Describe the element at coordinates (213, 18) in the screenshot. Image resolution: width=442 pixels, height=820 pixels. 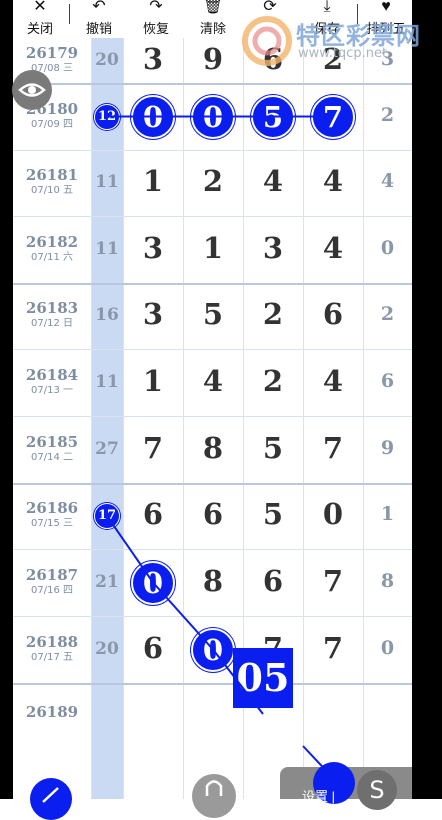
I see `clear-button: 🗑 清除` at that location.